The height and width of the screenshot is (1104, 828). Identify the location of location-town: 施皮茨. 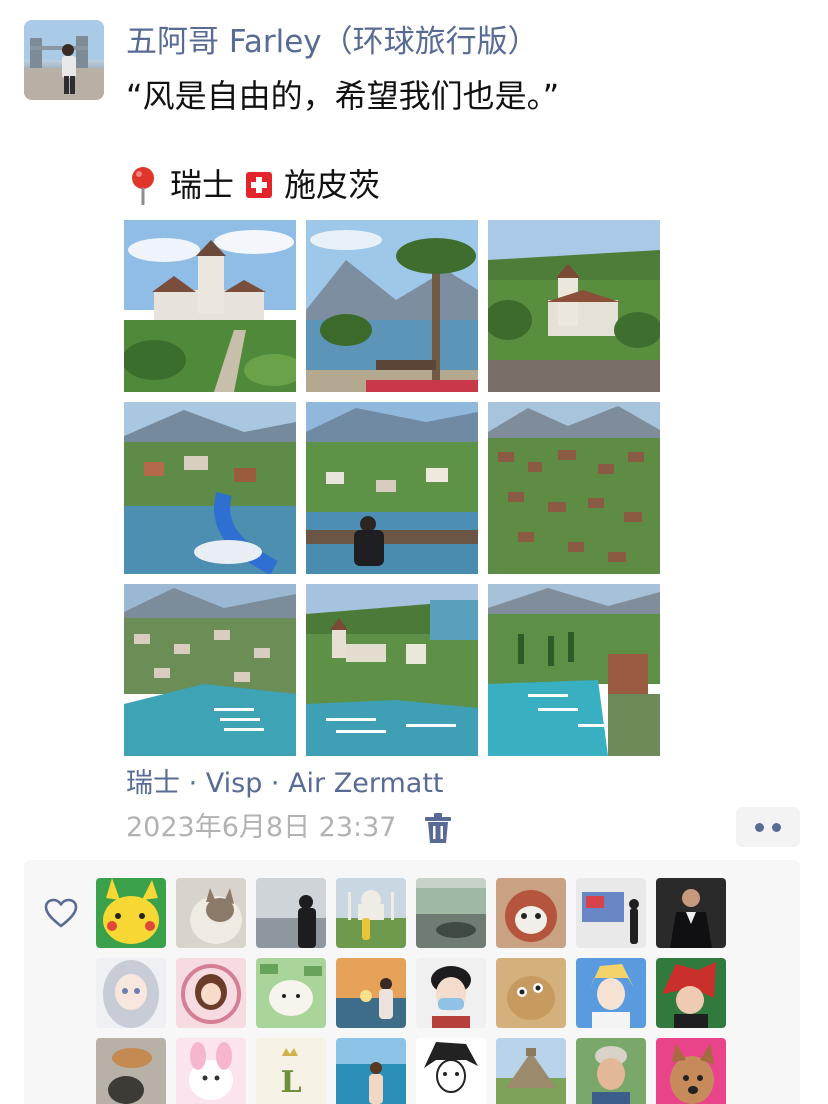
(332, 185).